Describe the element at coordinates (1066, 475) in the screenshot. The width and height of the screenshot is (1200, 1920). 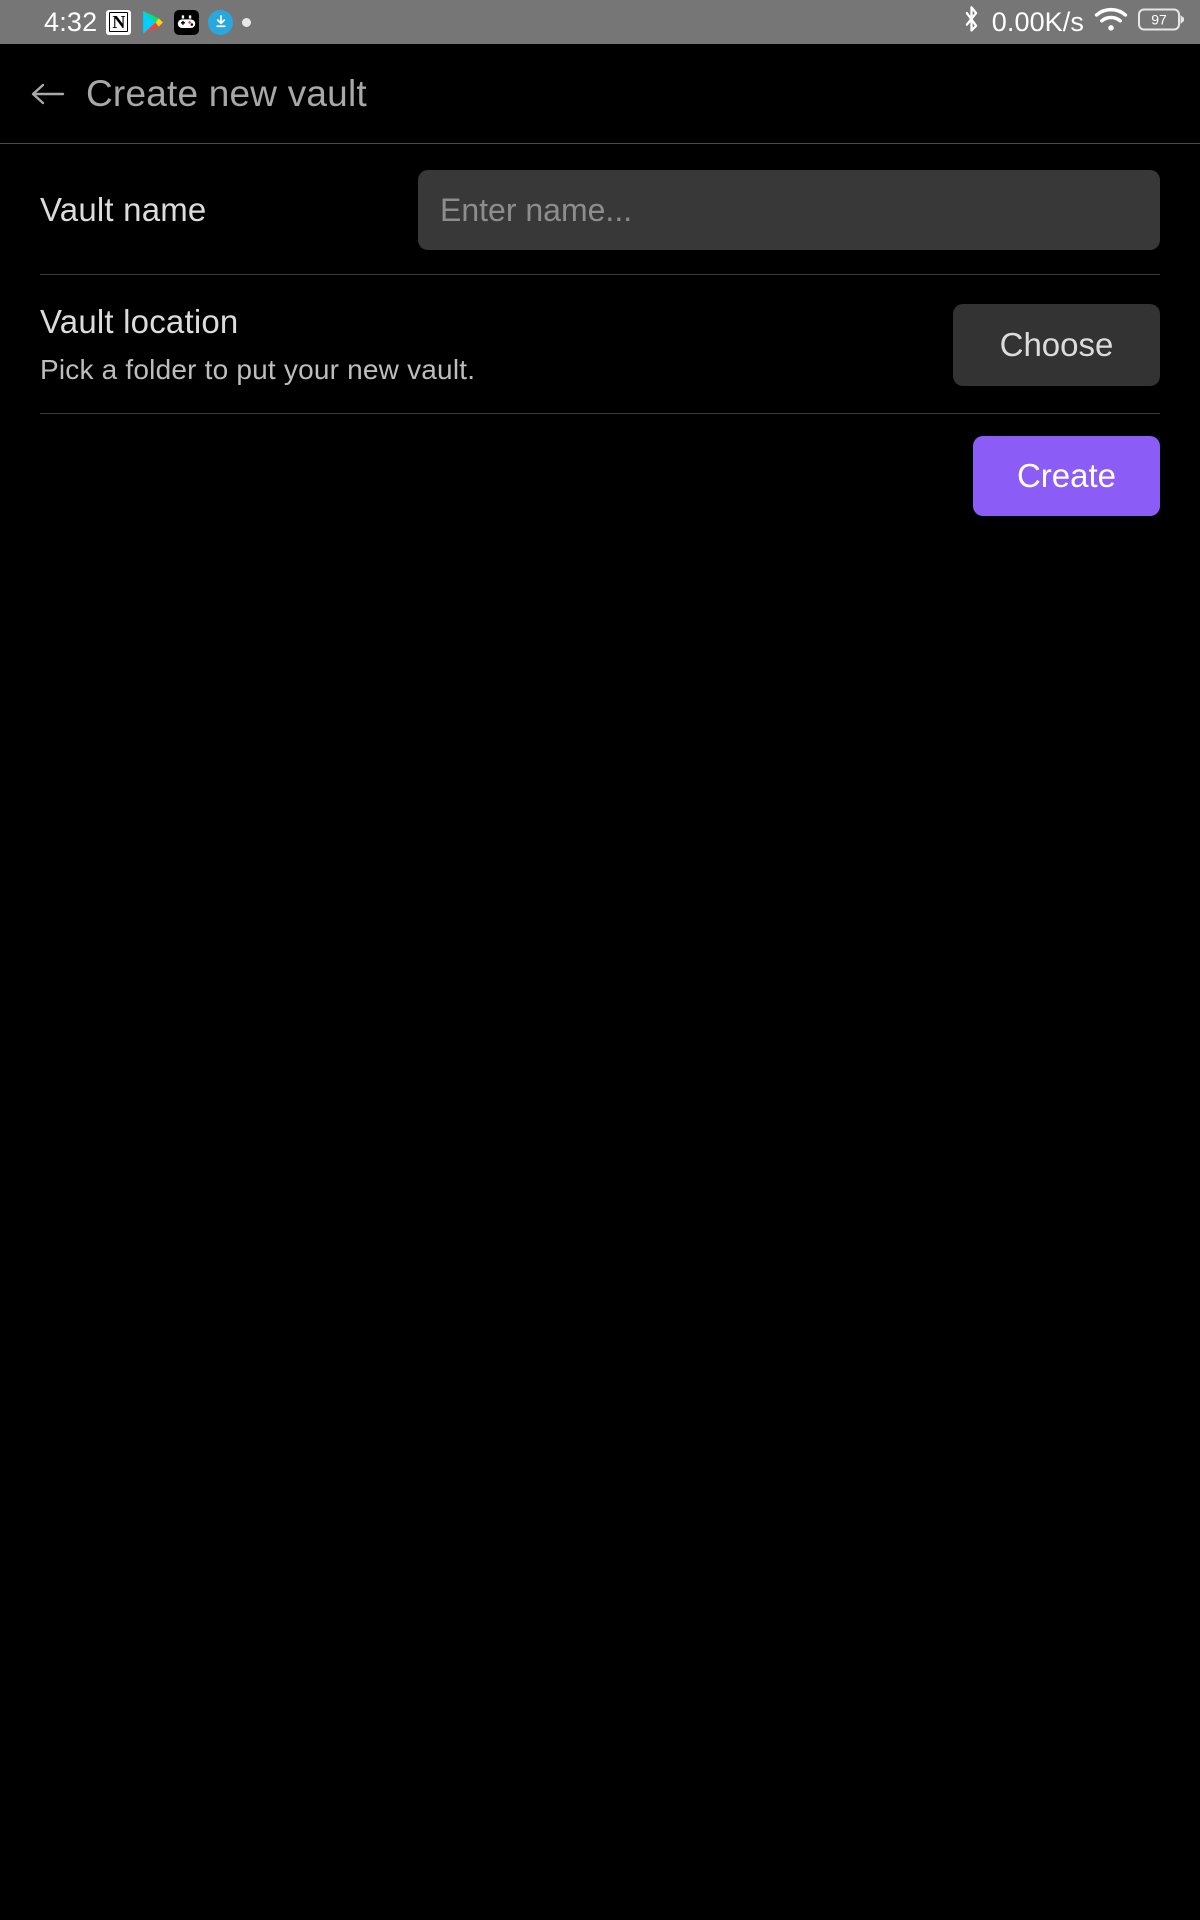
I see `create-vault-button: Create` at that location.